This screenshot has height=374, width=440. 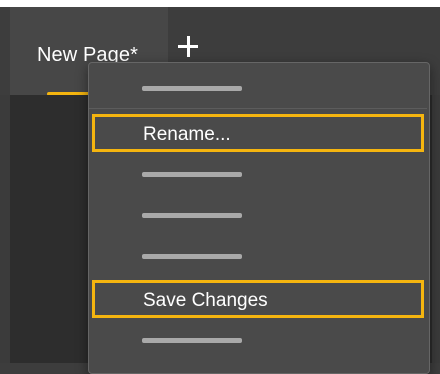 What do you see at coordinates (5, 229) in the screenshot?
I see `content-left-edge` at bounding box center [5, 229].